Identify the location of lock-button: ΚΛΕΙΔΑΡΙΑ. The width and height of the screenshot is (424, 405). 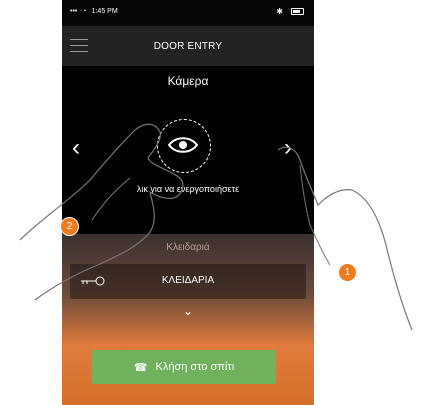
(188, 281).